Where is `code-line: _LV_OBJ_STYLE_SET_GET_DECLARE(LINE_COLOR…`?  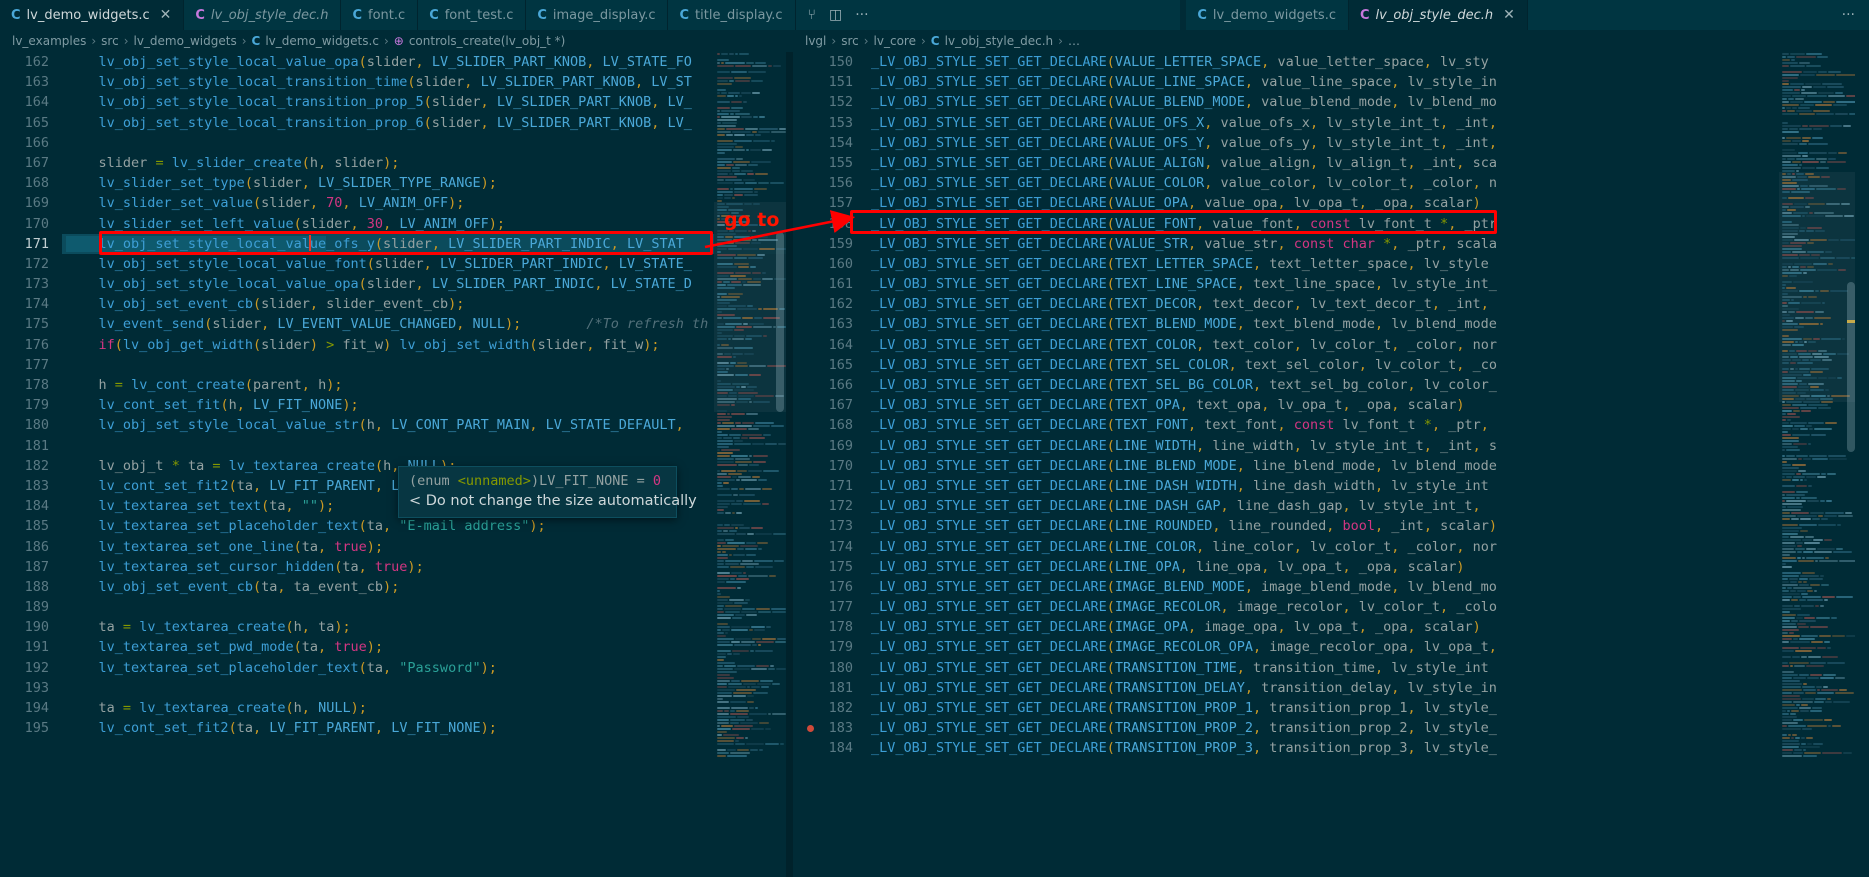 code-line: _LV_OBJ_STYLE_SET_GET_DECLARE(LINE_COLOR… is located at coordinates (1368, 547).